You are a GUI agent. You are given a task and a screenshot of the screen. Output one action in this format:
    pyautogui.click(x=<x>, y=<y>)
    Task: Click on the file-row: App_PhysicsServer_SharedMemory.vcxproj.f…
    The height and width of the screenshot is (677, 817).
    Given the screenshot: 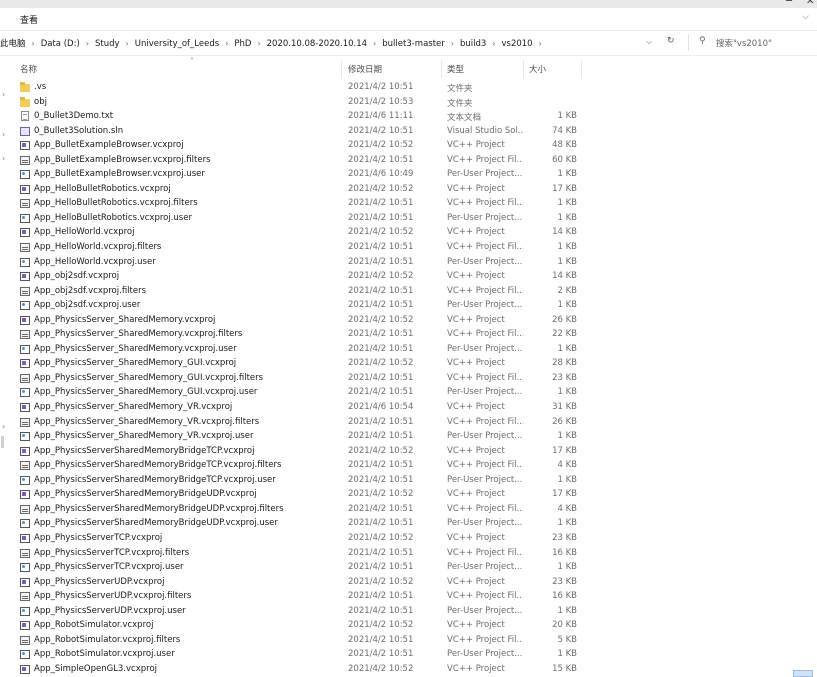 What is the action you would take?
    pyautogui.click(x=298, y=335)
    